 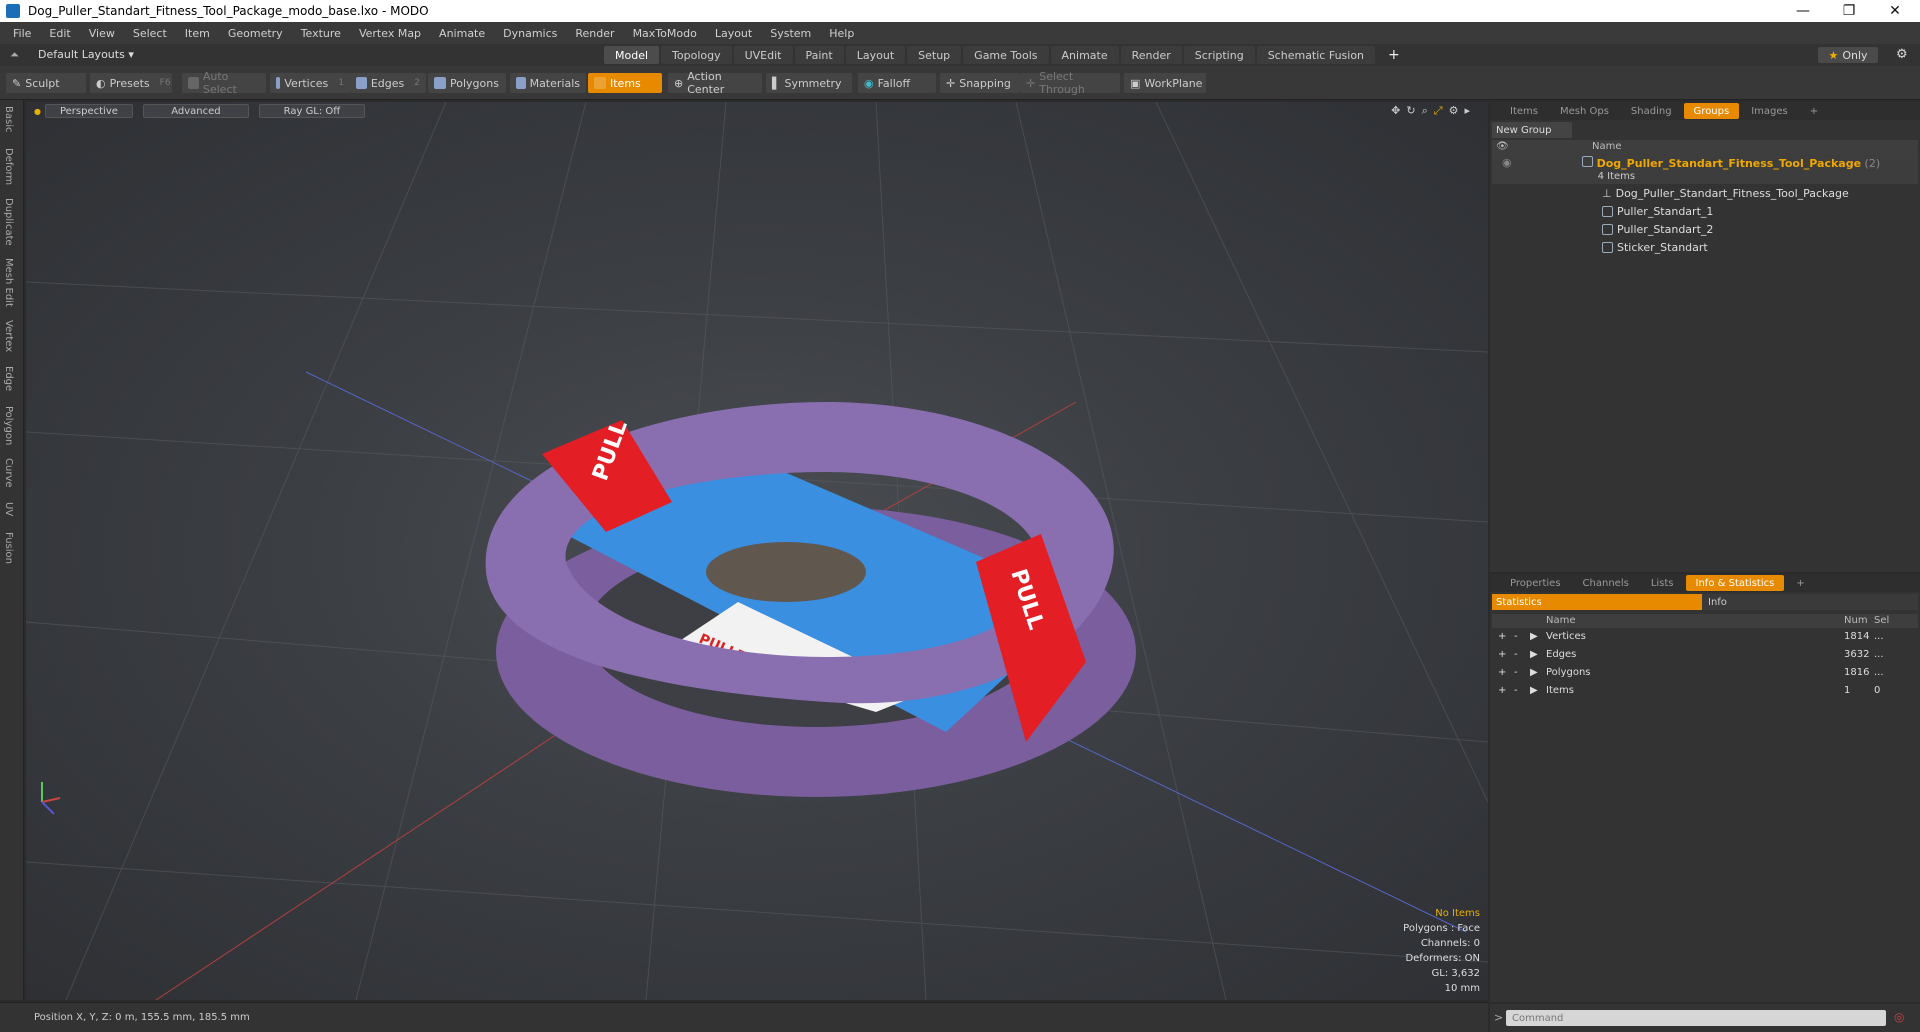 I want to click on menu-select: Select, so click(x=150, y=33).